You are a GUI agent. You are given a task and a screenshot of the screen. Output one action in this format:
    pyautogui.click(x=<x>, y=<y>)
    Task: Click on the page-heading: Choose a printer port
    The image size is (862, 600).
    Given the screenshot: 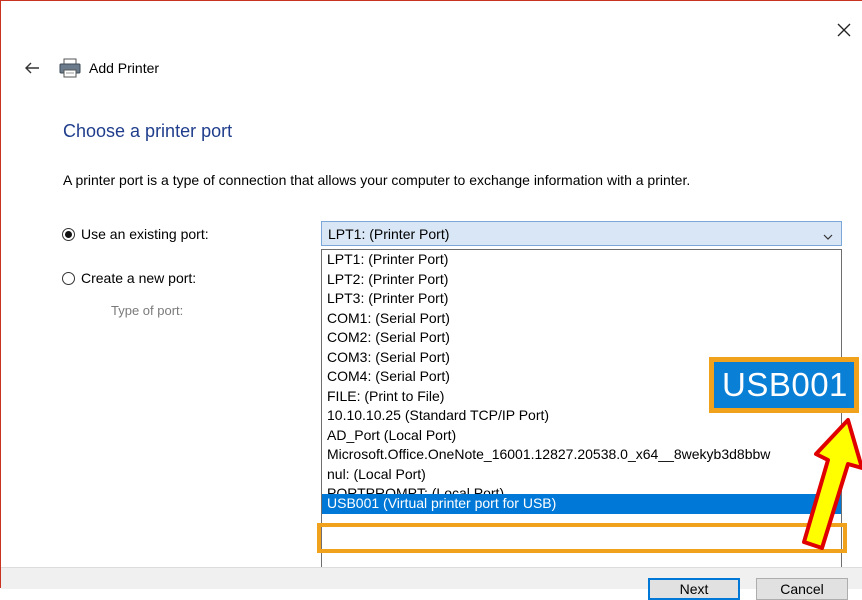 What is the action you would take?
    pyautogui.click(x=148, y=131)
    